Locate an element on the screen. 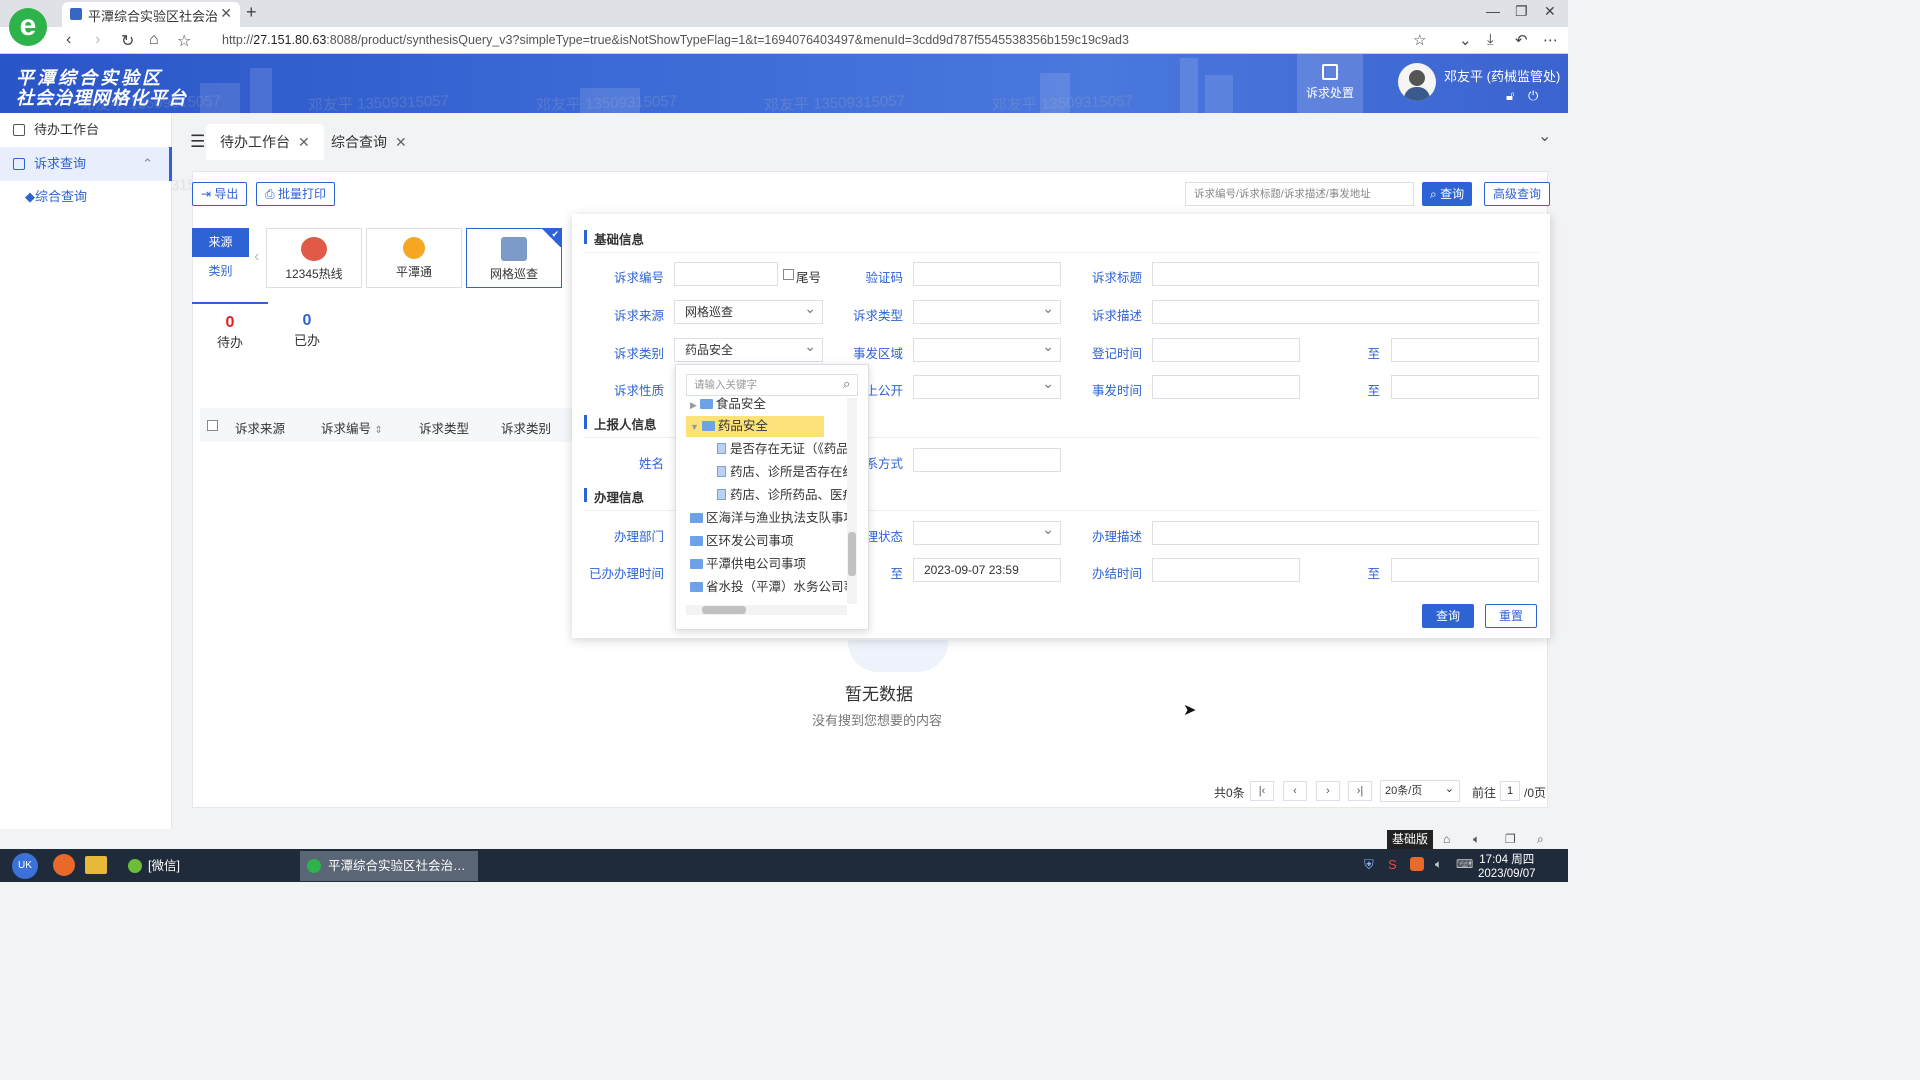 The width and height of the screenshot is (1920, 1080). select-all-checkbox is located at coordinates (212, 425).